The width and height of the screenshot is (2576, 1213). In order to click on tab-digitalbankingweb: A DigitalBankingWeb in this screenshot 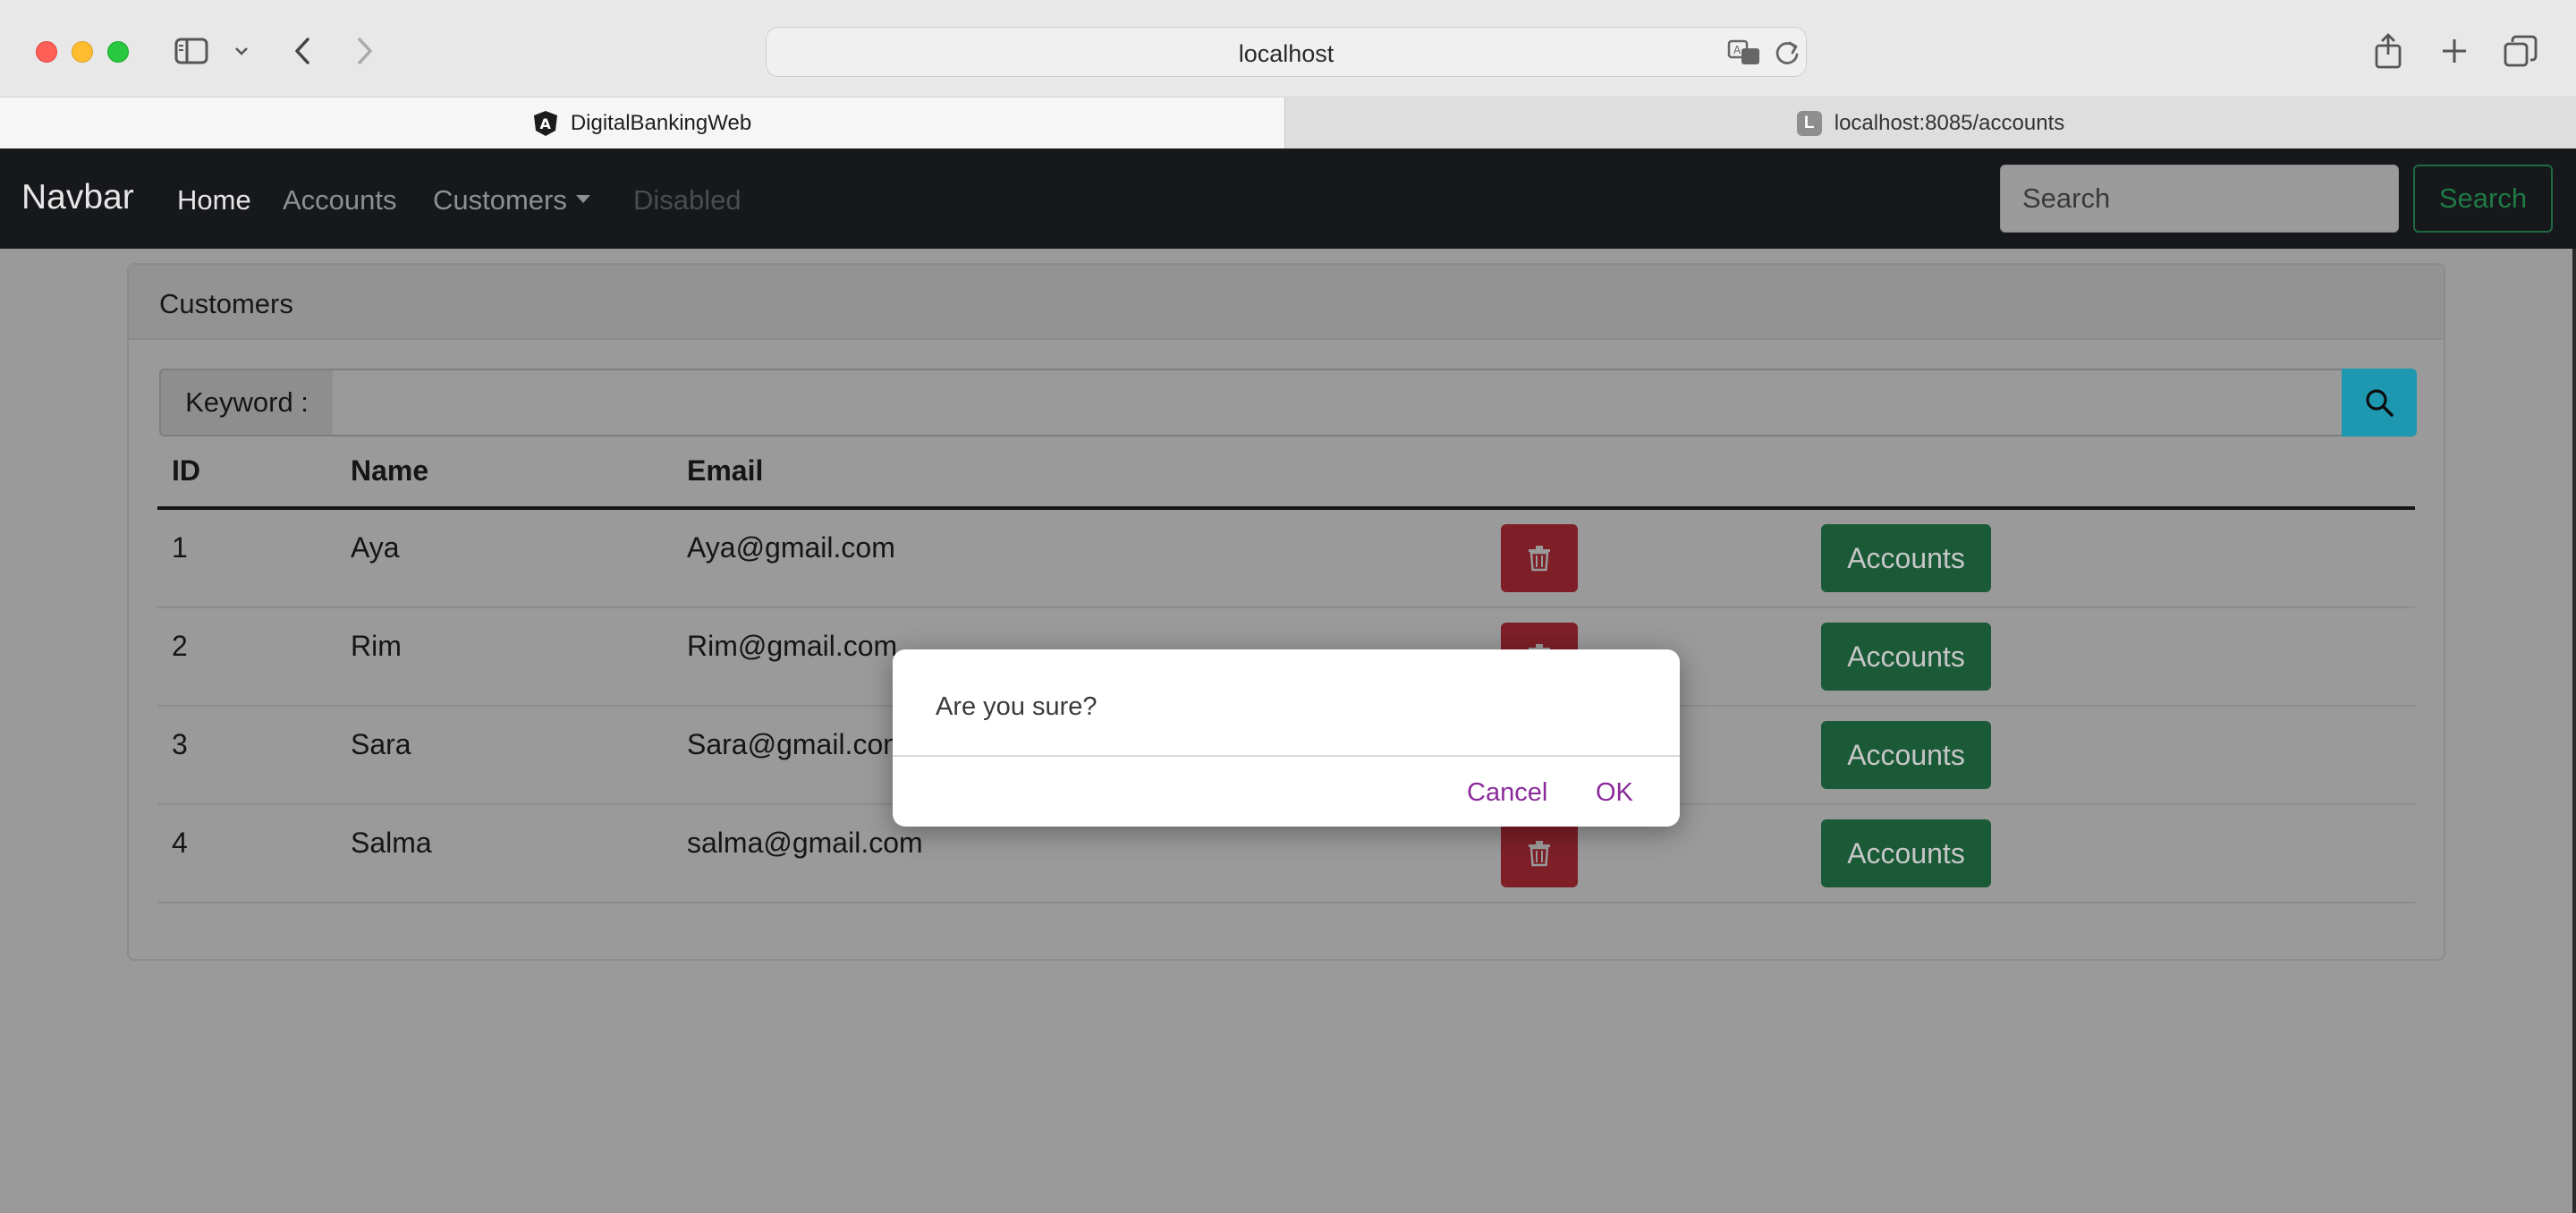, I will do `click(642, 123)`.